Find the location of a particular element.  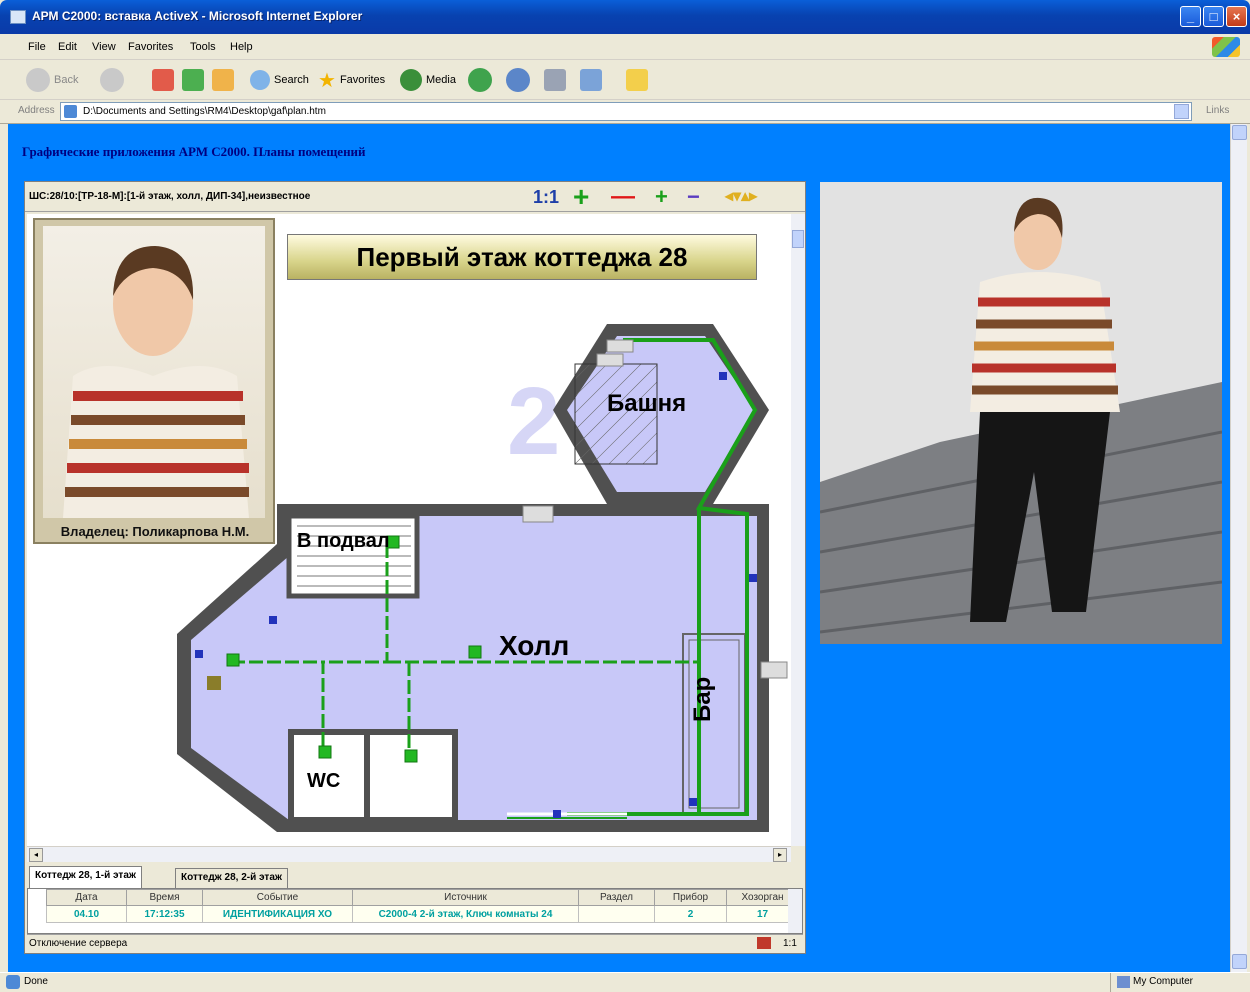

menu-edit: Edit is located at coordinates (67, 47).